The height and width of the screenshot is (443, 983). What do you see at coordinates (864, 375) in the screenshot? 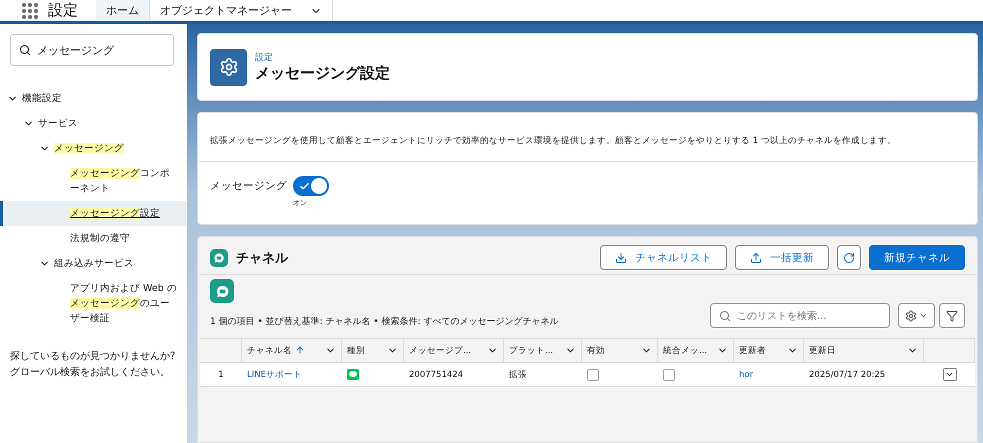
I see `table-cell: 2025/07/17 20:25` at bounding box center [864, 375].